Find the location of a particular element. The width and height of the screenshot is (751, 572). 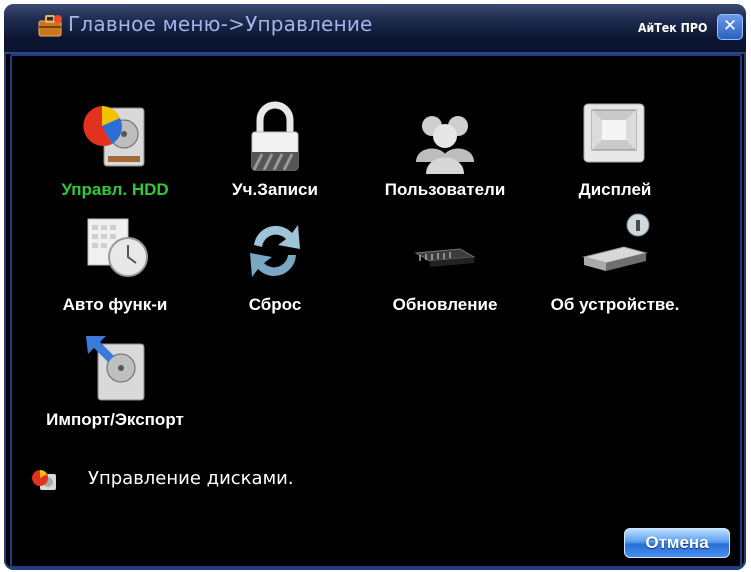

menu-item-about-device: Об устройстве. is located at coordinates (615, 271).